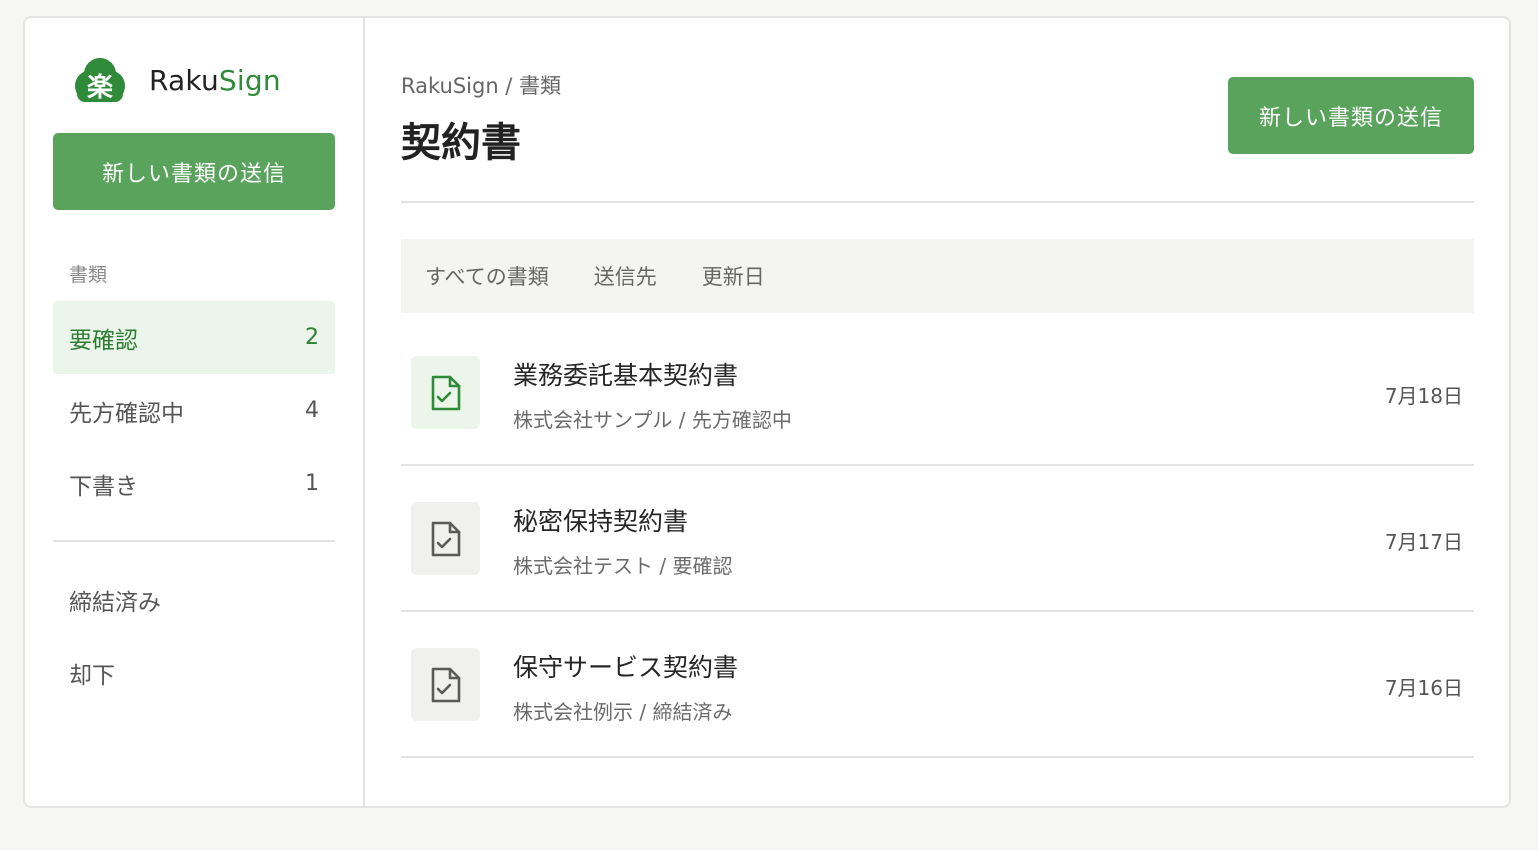 The width and height of the screenshot is (1538, 850). Describe the element at coordinates (103, 486) in the screenshot. I see `sidebar-item-label: 下書き` at that location.